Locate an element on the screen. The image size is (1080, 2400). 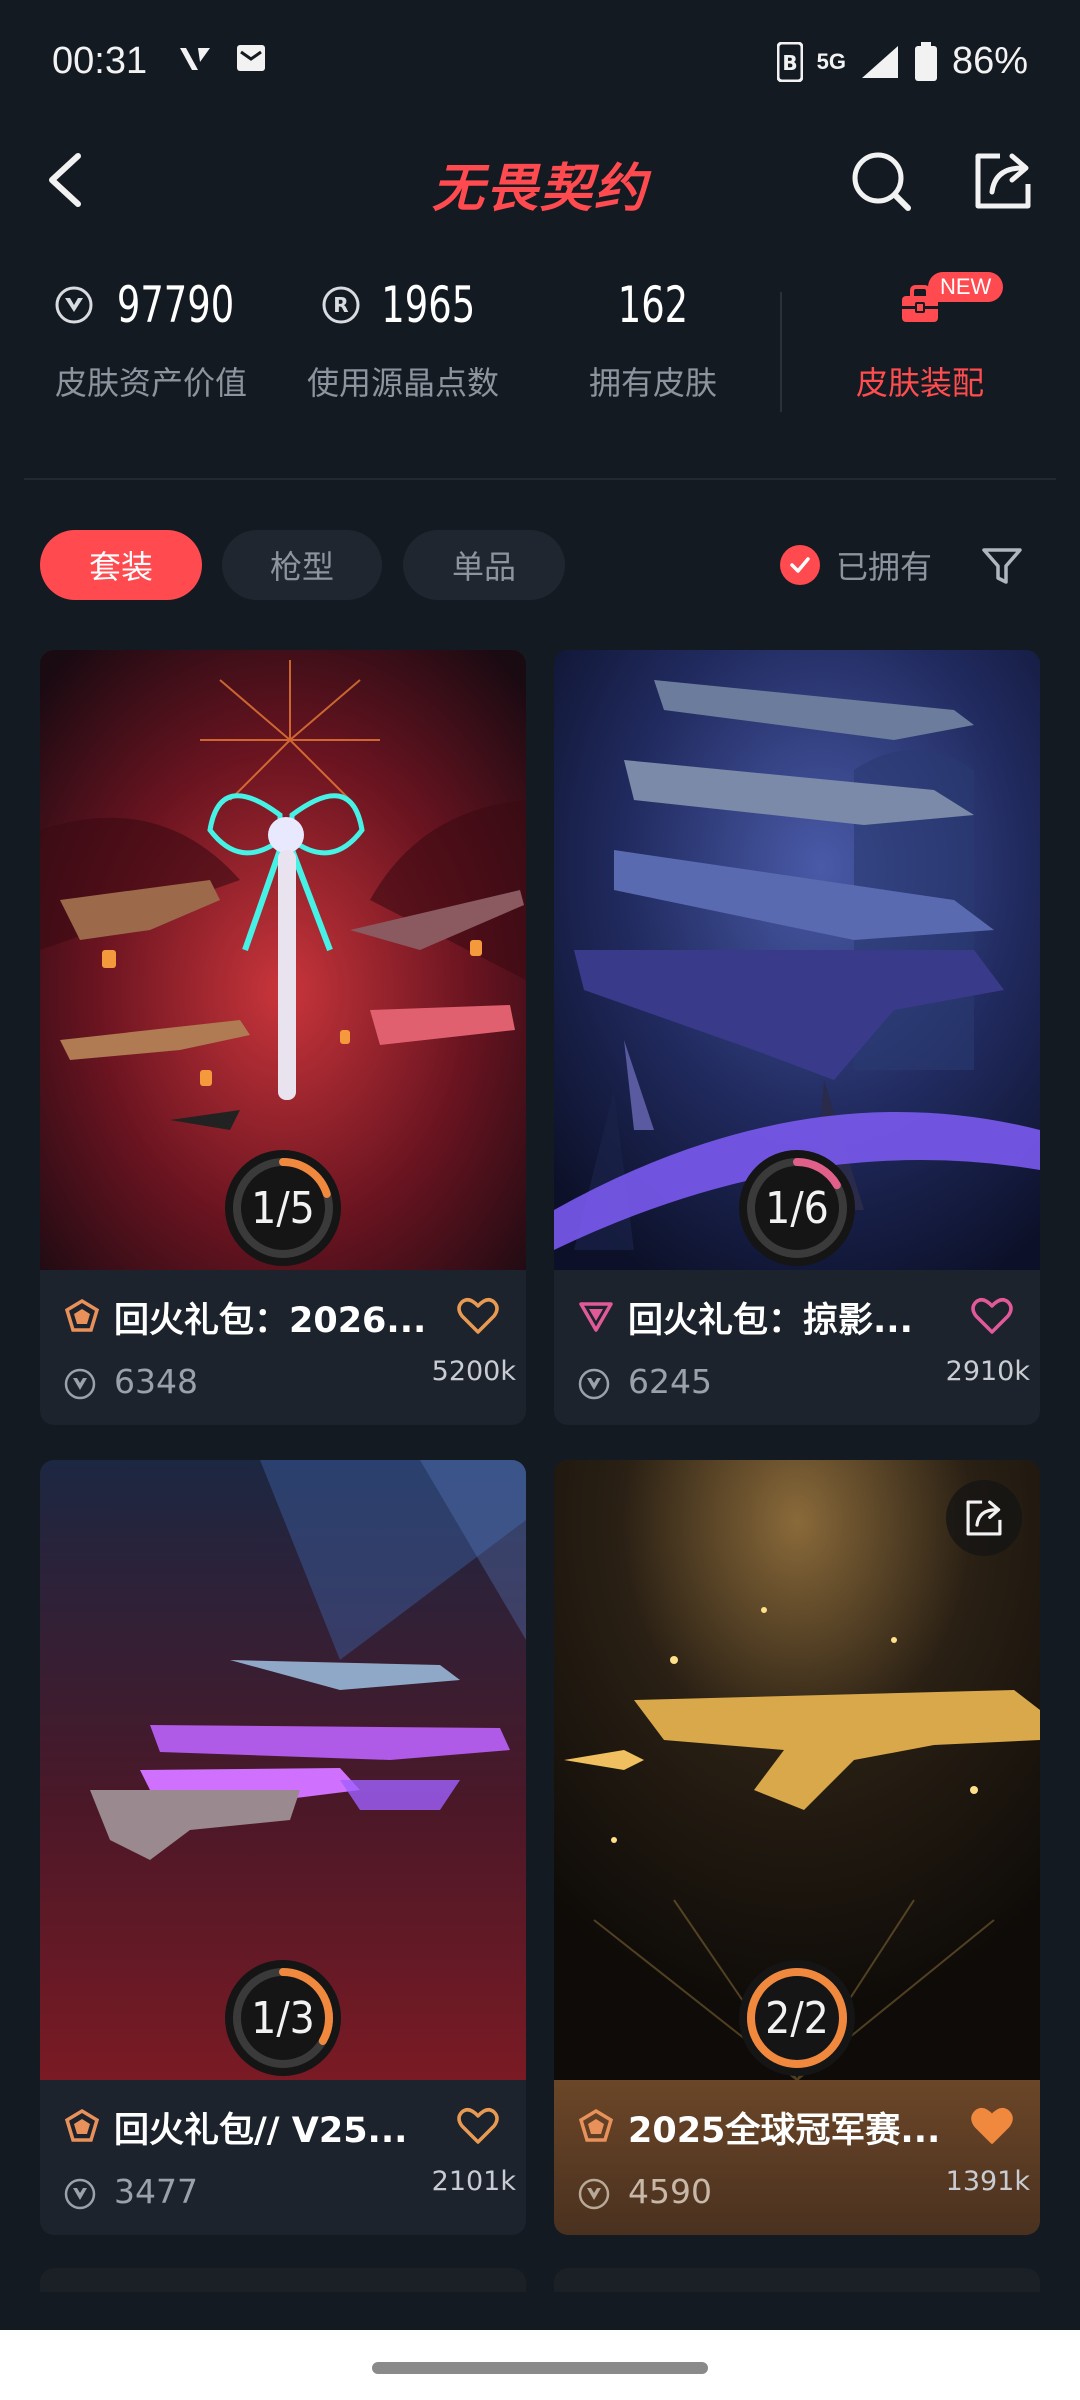
status-right: B 5G 86% is located at coordinates (902, 61).